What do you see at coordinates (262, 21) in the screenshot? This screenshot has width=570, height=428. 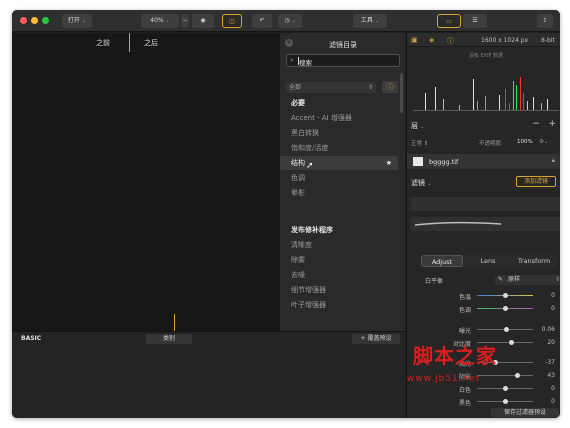 I see `undo-button: ↶` at bounding box center [262, 21].